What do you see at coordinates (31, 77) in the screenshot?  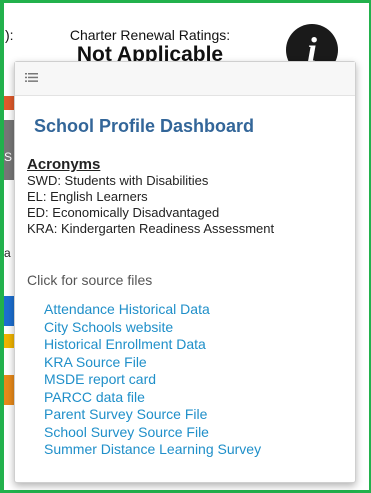 I see `list-icon` at bounding box center [31, 77].